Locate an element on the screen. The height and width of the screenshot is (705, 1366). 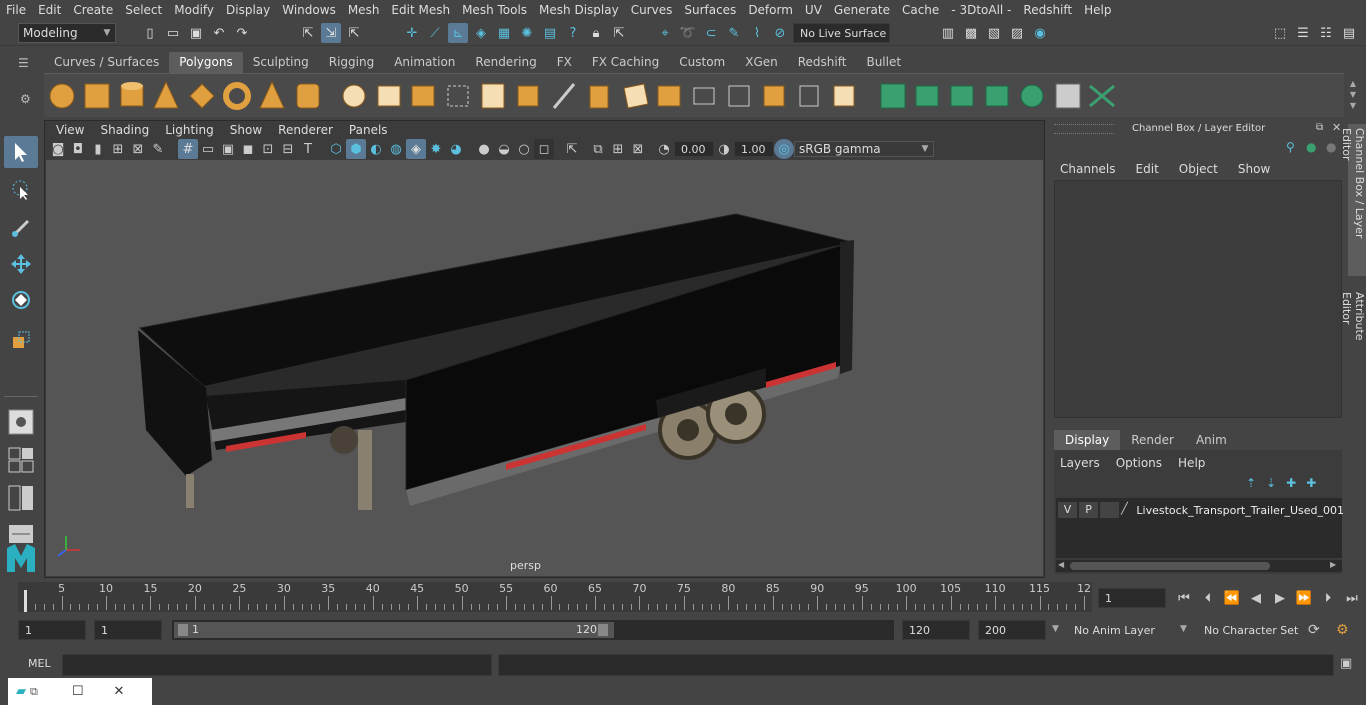
shelf-tab-sculpting: Sculpting is located at coordinates (281, 62).